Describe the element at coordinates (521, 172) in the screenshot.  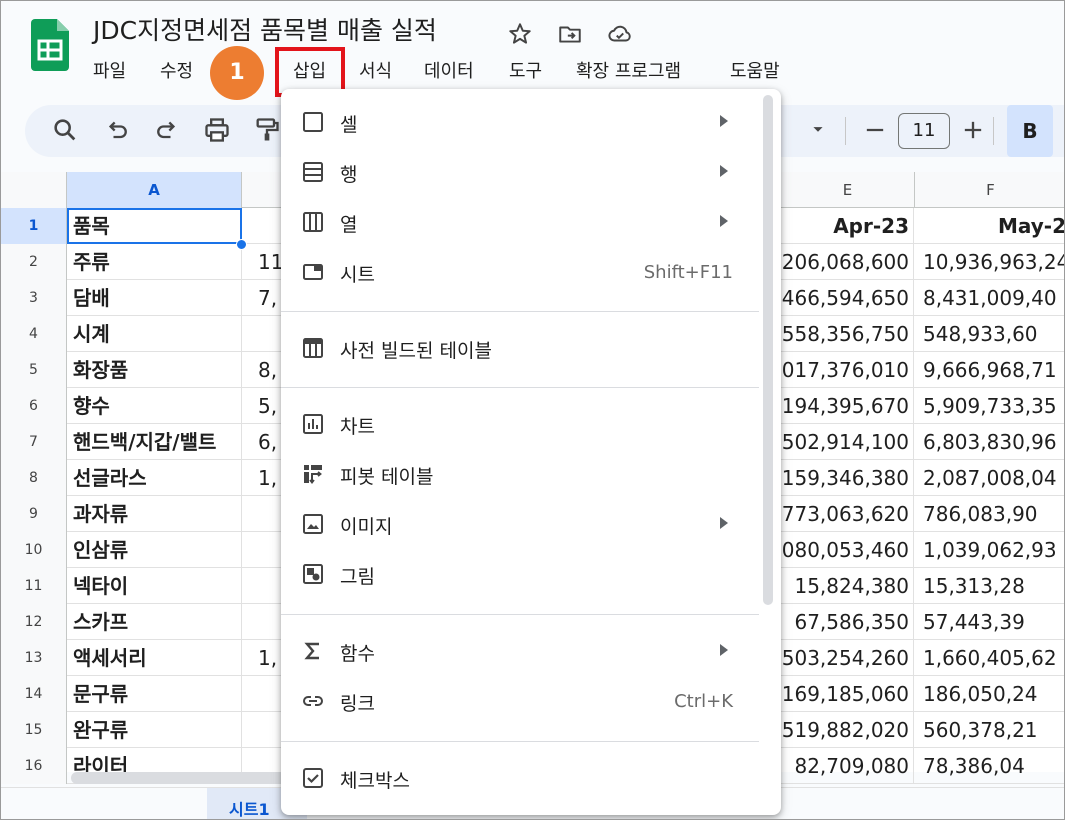
I see `insert-rows-item: 행` at that location.